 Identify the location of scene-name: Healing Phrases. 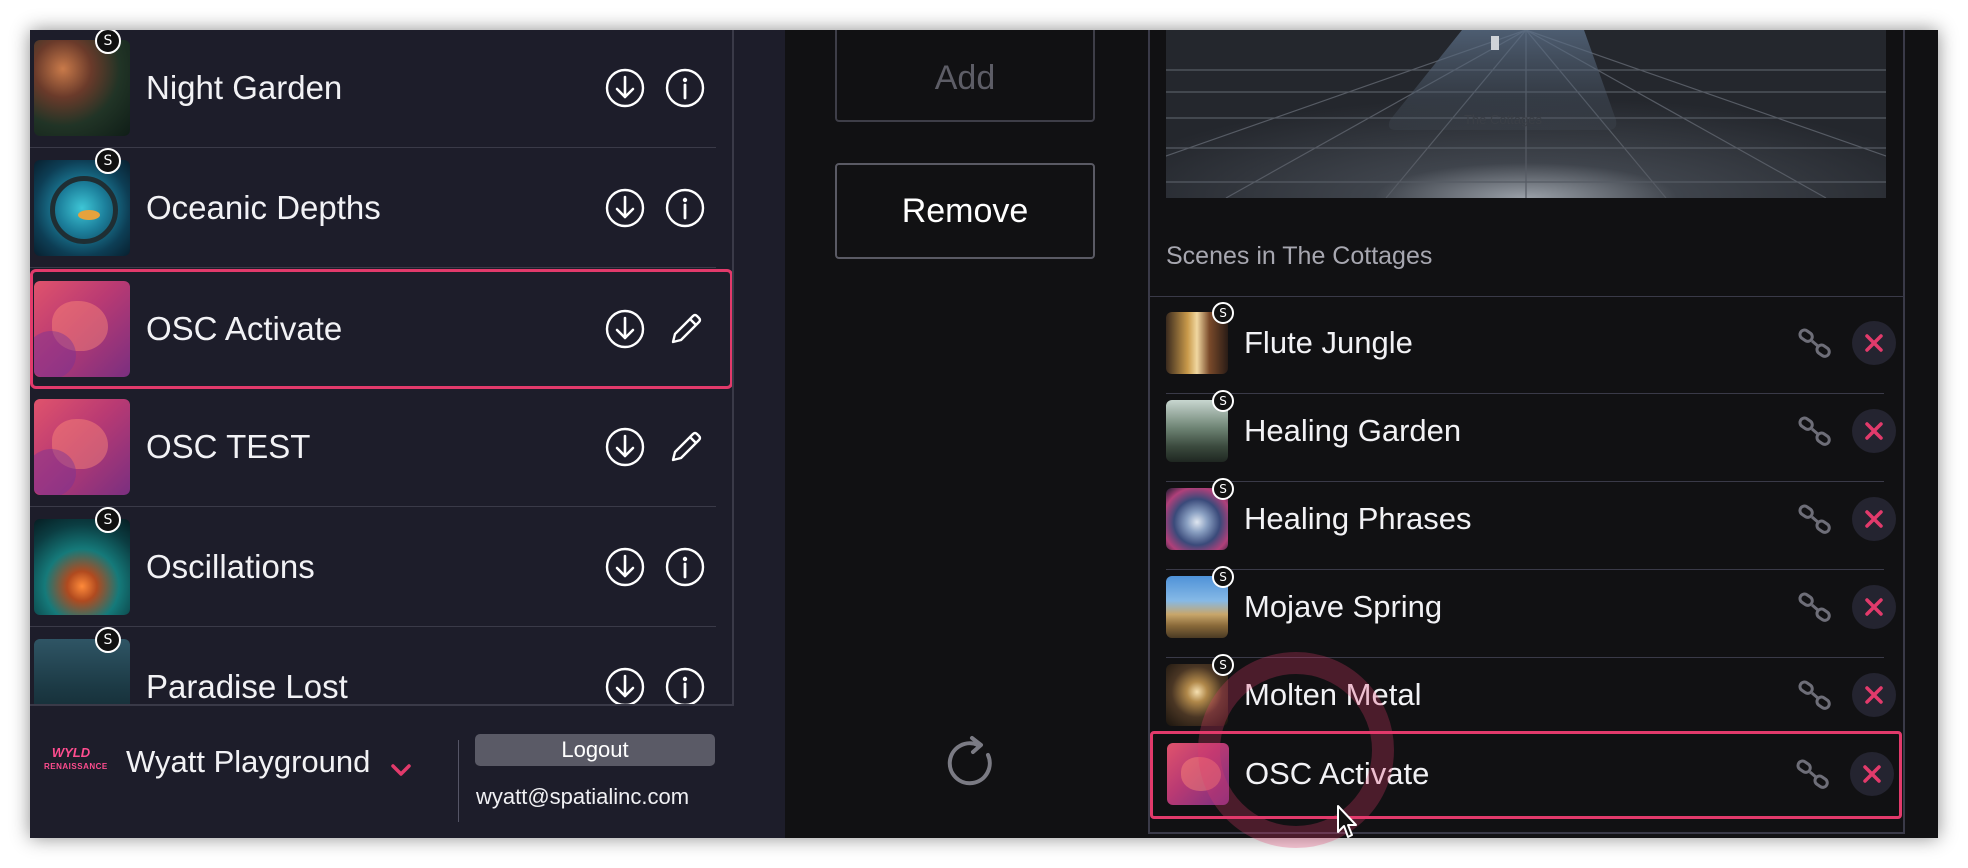
(1358, 518).